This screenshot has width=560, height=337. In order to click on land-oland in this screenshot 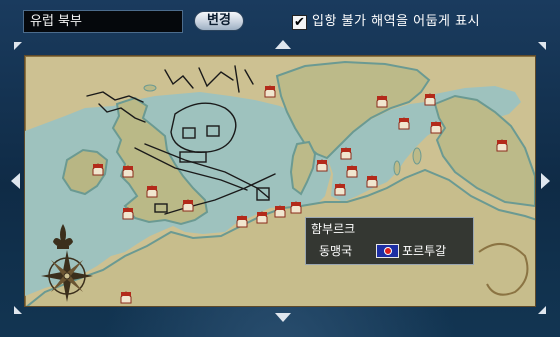, I will do `click(397, 168)`.